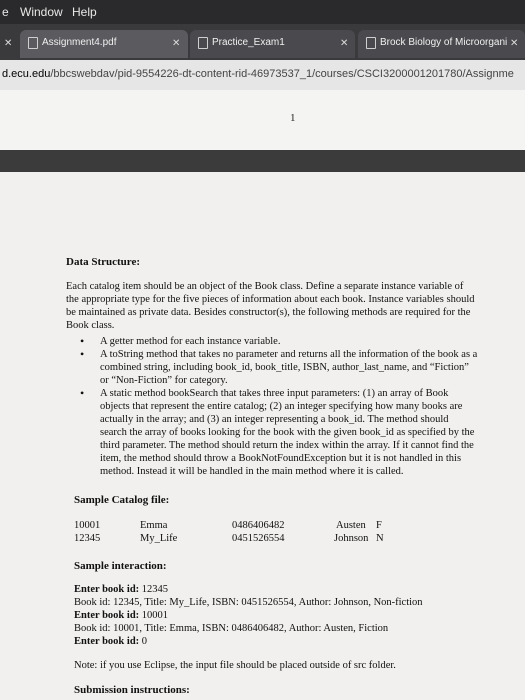  What do you see at coordinates (103, 262) in the screenshot?
I see `data-structure-heading: Data Structure:` at bounding box center [103, 262].